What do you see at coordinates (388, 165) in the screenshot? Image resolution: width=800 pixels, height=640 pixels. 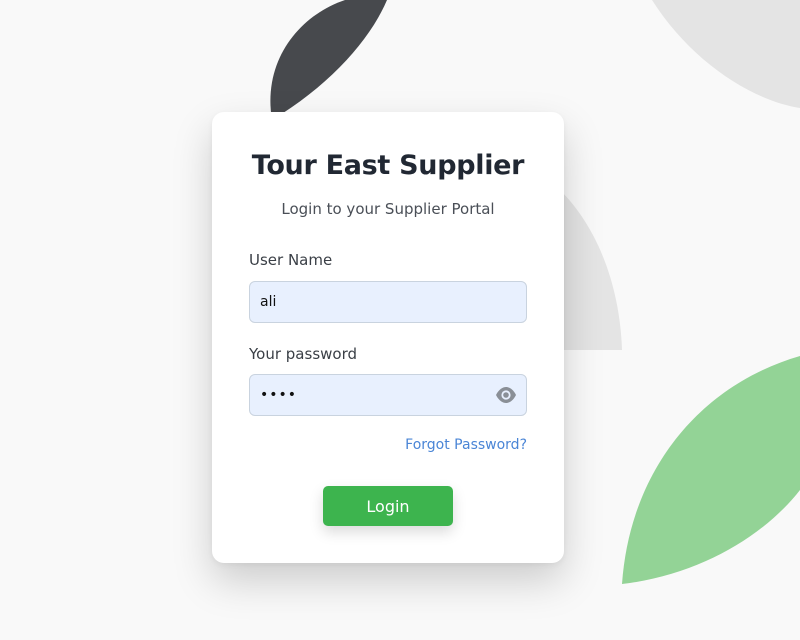 I see `page-title: Tour East Supplier` at bounding box center [388, 165].